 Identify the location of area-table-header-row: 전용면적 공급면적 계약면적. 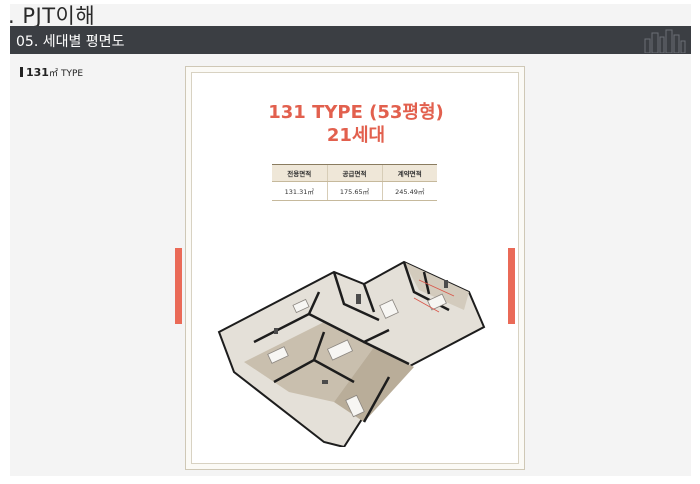
(354, 173).